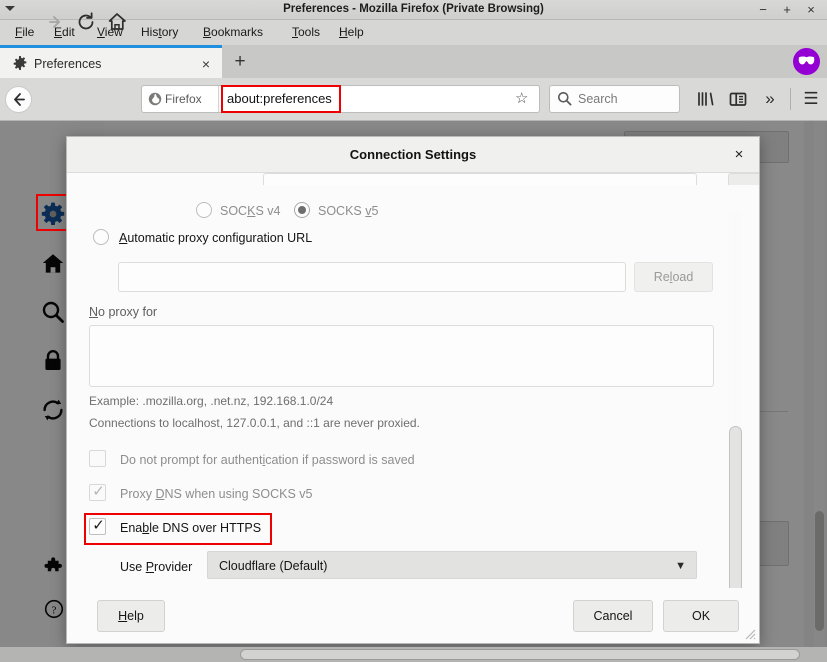 The height and width of the screenshot is (662, 827). I want to click on dialog-title: Connection Settings, so click(413, 154).